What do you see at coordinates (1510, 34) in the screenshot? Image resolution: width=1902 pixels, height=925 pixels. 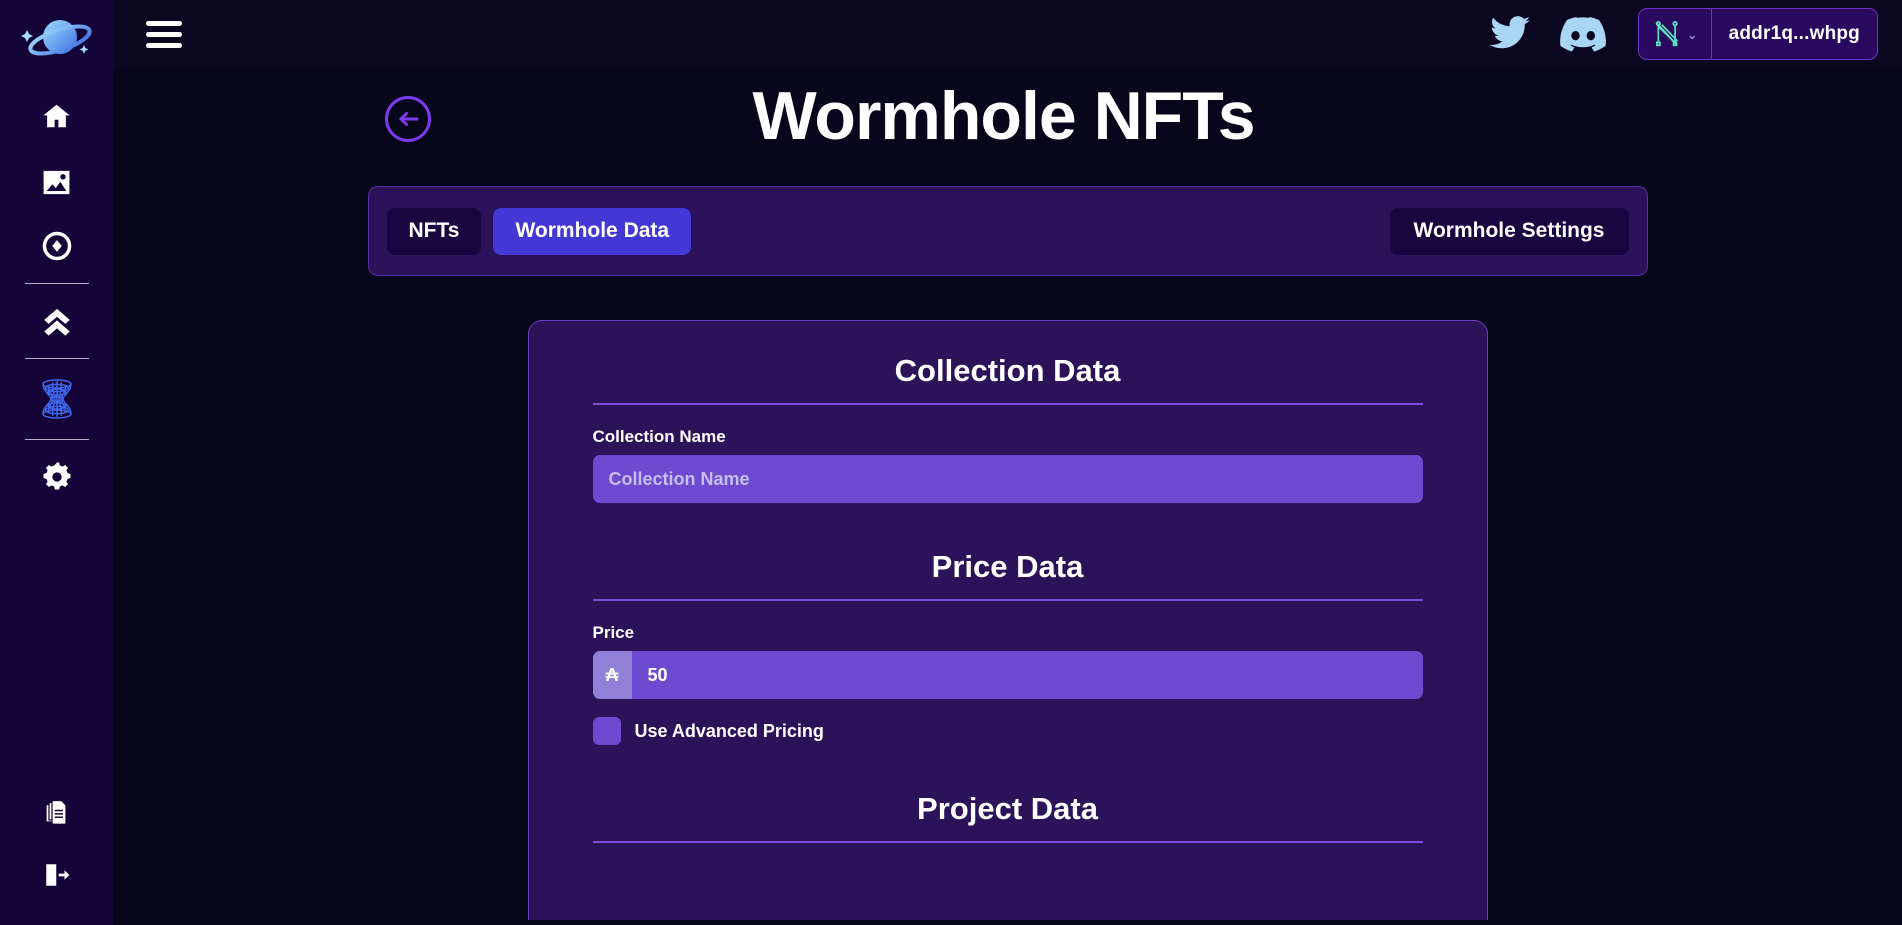 I see `twitter-icon` at bounding box center [1510, 34].